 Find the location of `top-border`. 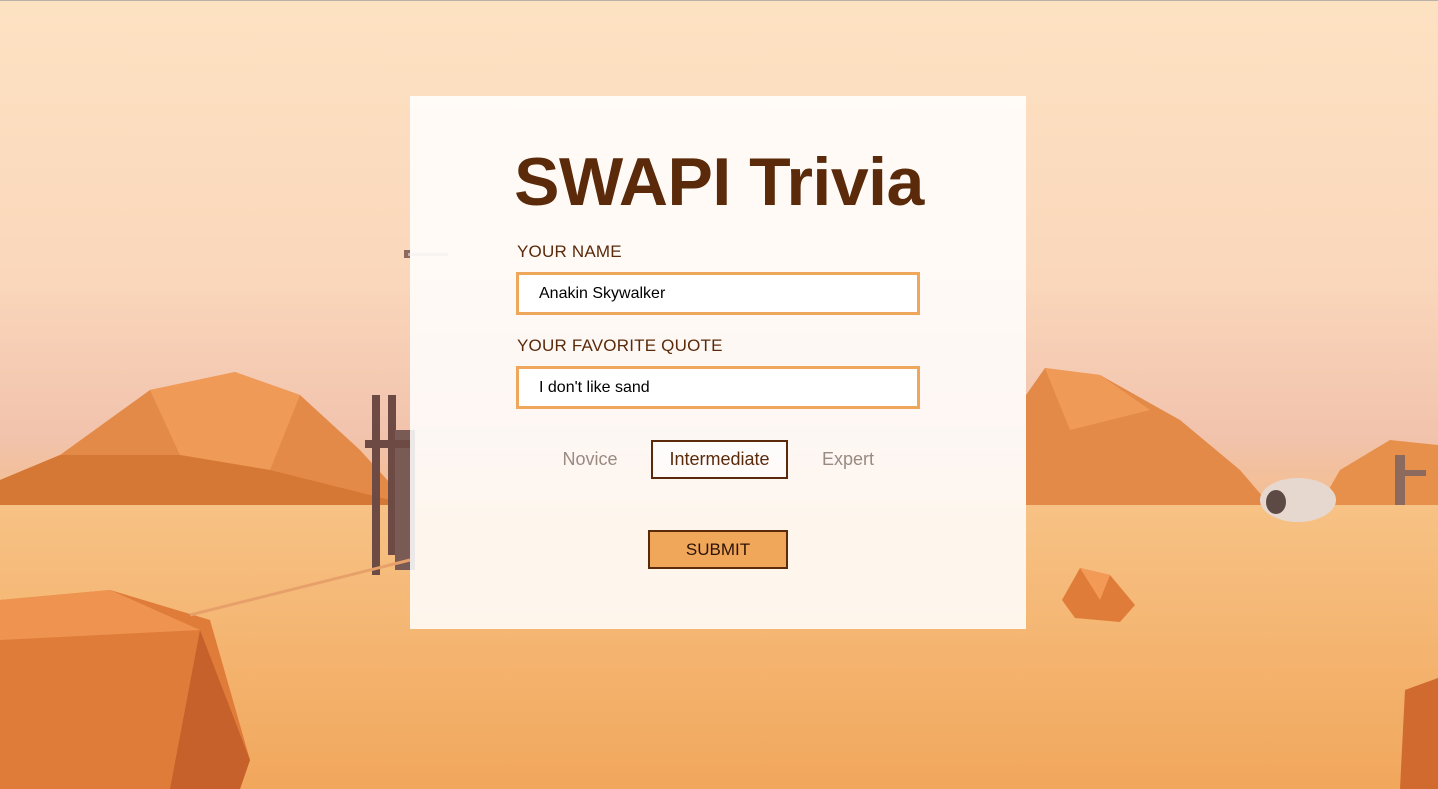

top-border is located at coordinates (719, 0).